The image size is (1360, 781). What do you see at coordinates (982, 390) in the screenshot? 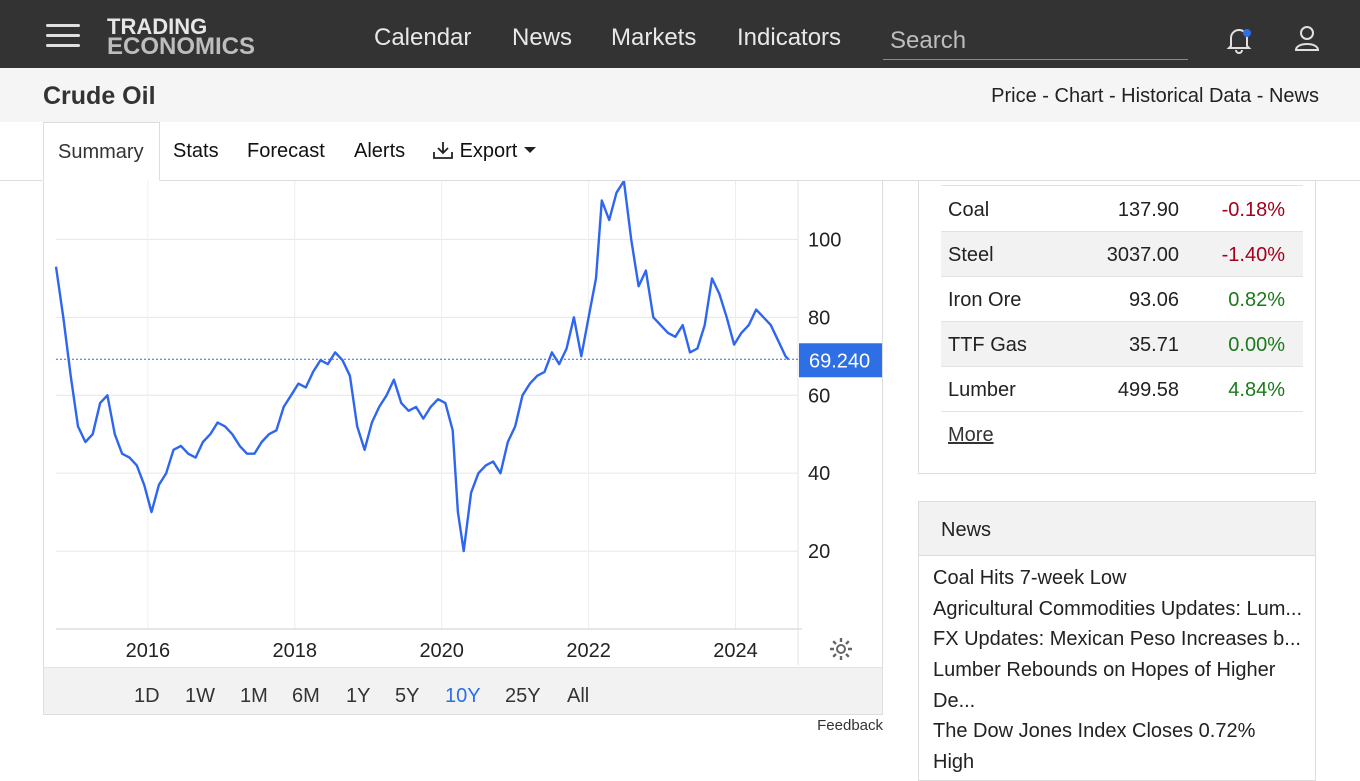
I see `commodity-name: Lumber` at bounding box center [982, 390].